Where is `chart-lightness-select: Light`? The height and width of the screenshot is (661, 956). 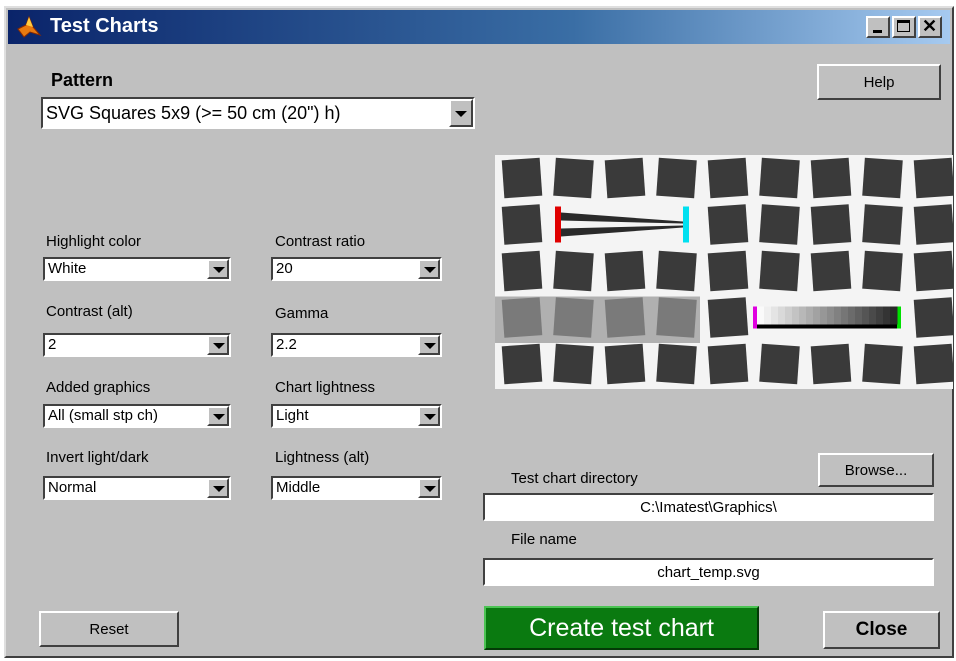 chart-lightness-select: Light is located at coordinates (356, 416).